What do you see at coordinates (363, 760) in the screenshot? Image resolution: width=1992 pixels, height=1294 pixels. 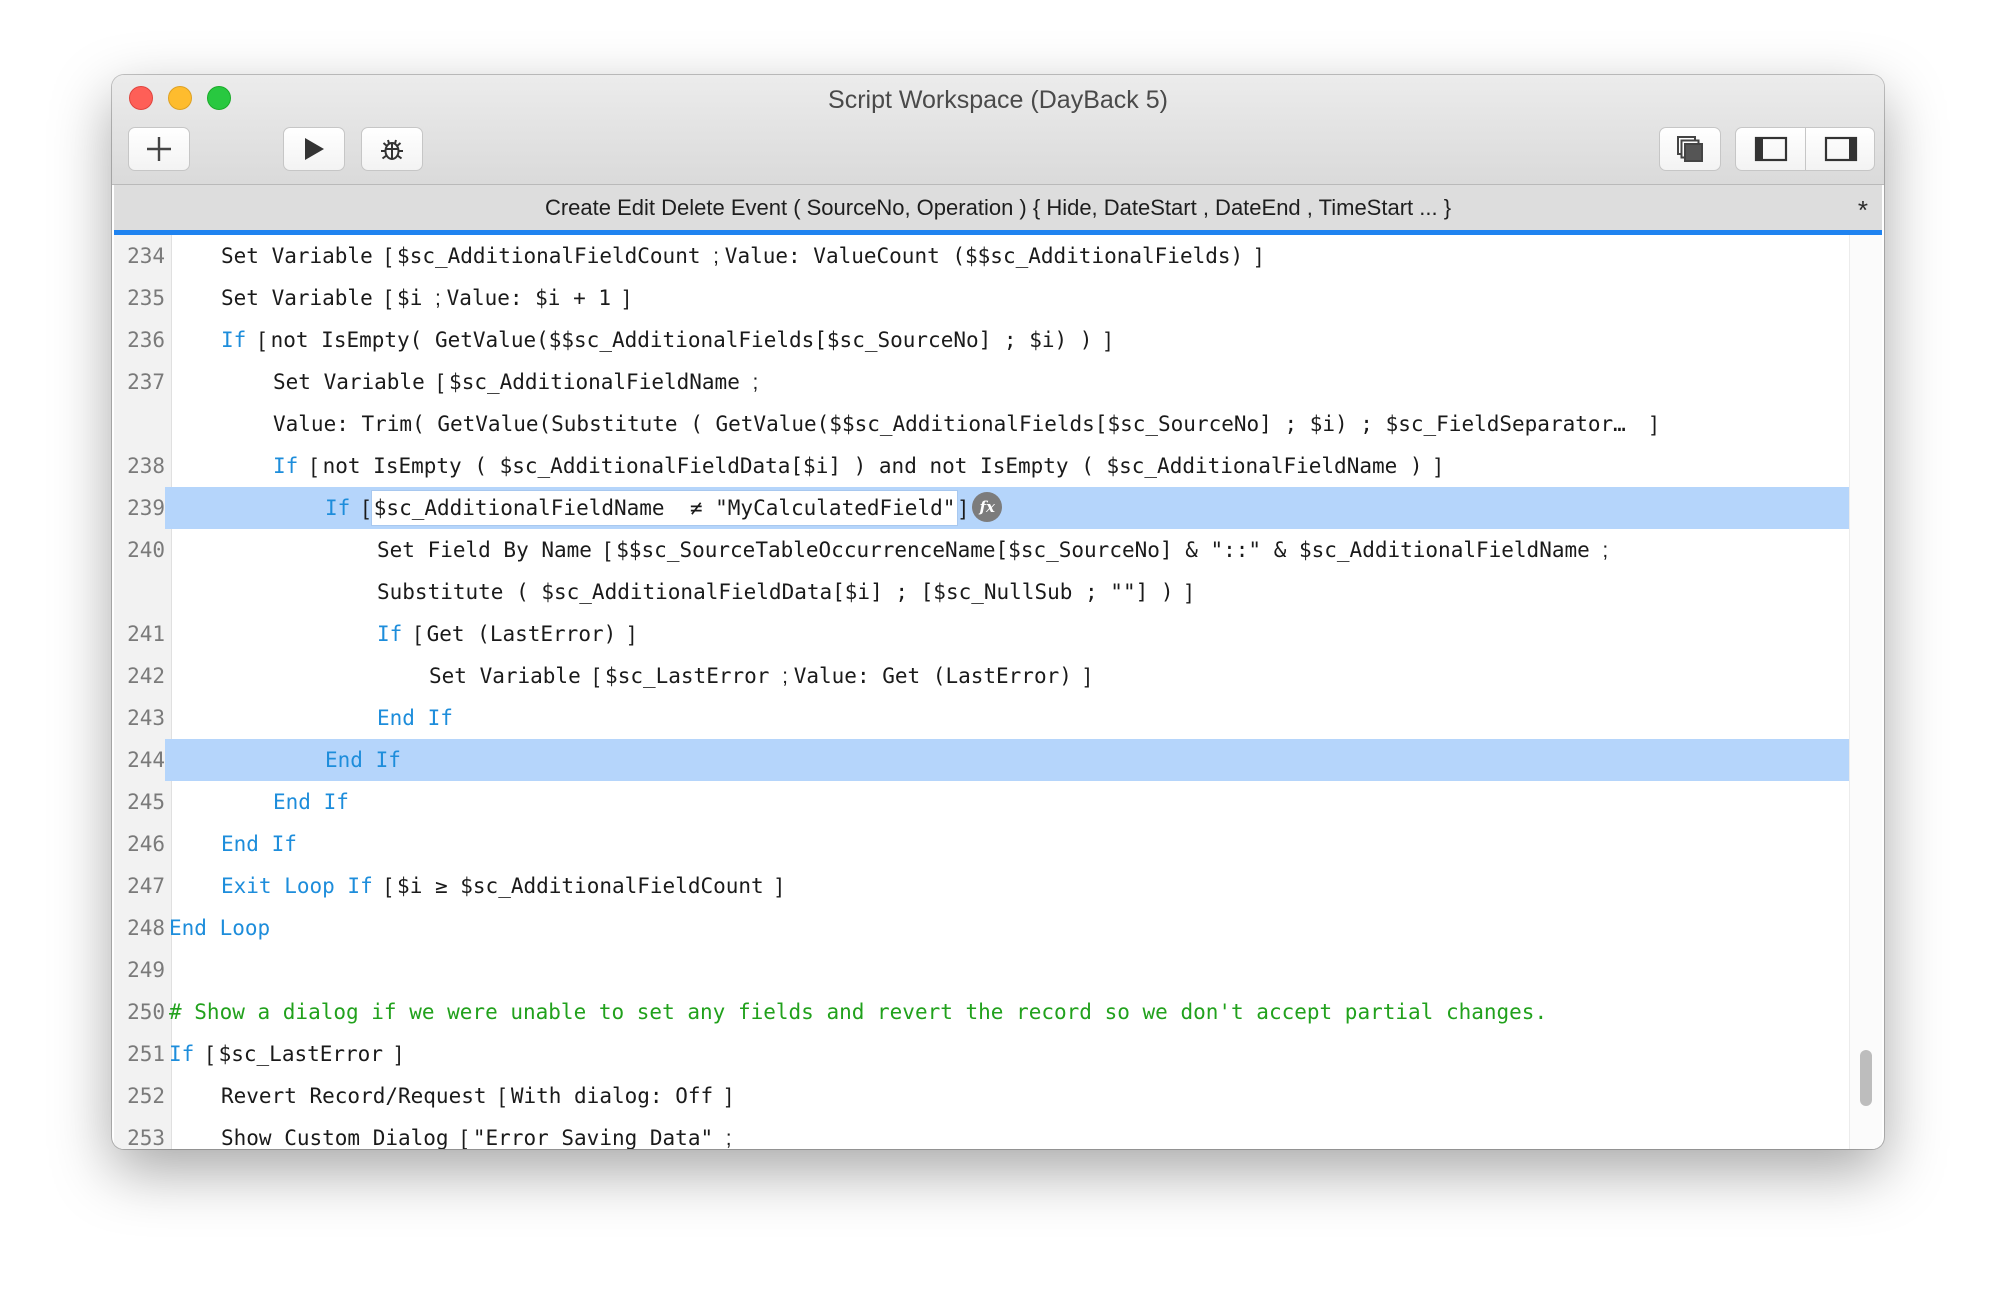 I see `script-keyword: End If` at bounding box center [363, 760].